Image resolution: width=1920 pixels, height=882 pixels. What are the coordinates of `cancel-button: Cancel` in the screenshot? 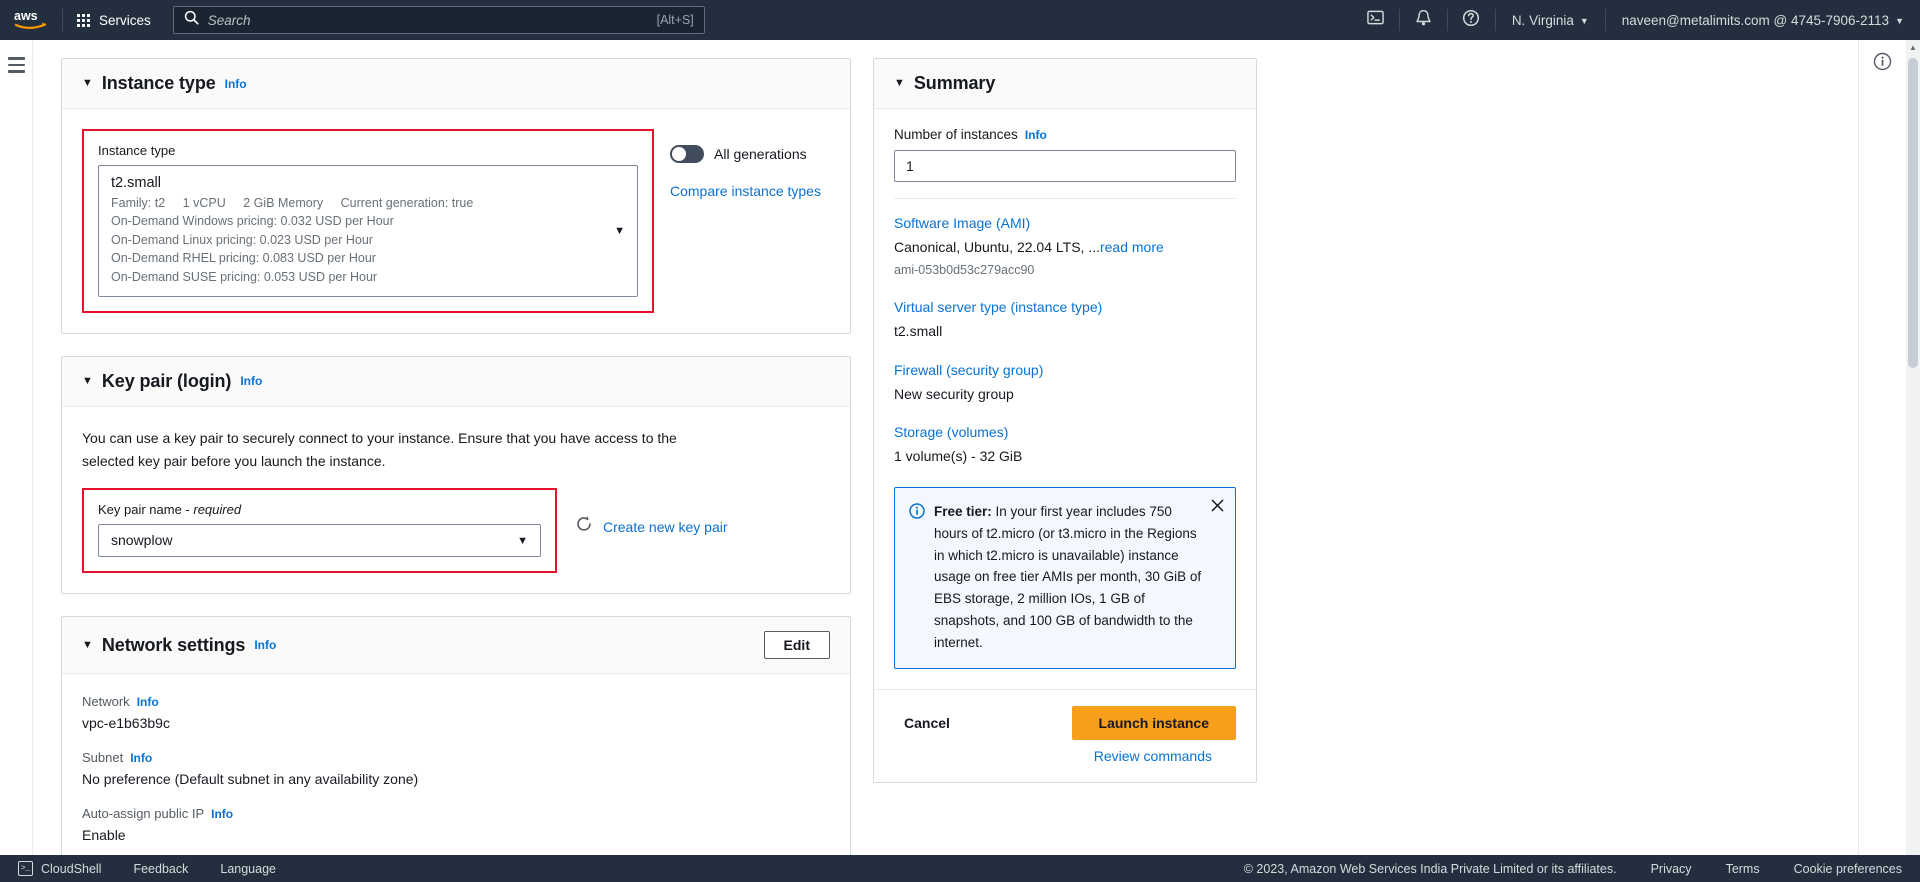 It's located at (927, 723).